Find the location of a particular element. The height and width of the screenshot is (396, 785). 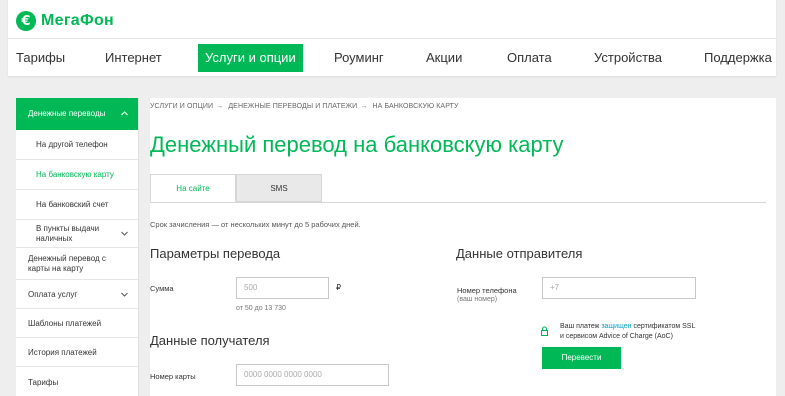

phone-hint: (ваш номер) is located at coordinates (477, 299).